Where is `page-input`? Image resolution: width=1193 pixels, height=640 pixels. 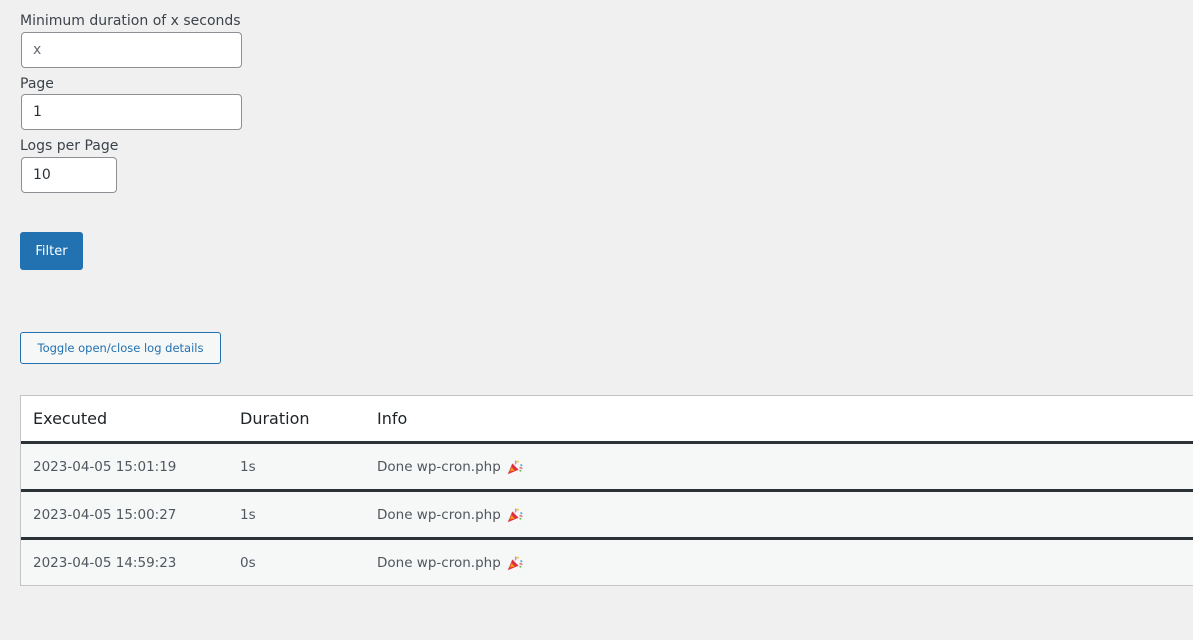
page-input is located at coordinates (131, 112).